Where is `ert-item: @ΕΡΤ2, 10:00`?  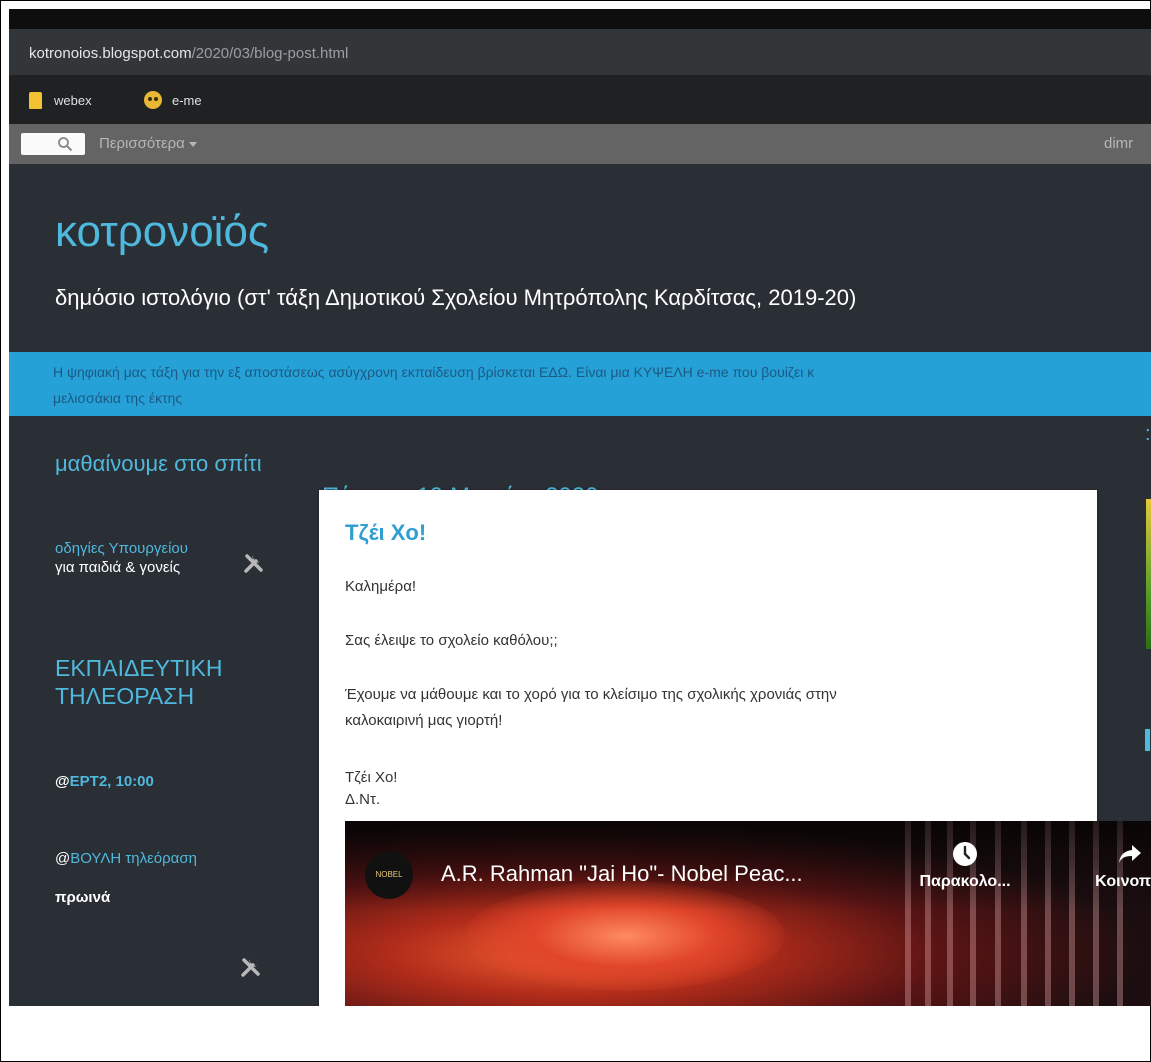
ert-item: @ΕΡΤ2, 10:00 is located at coordinates (104, 781).